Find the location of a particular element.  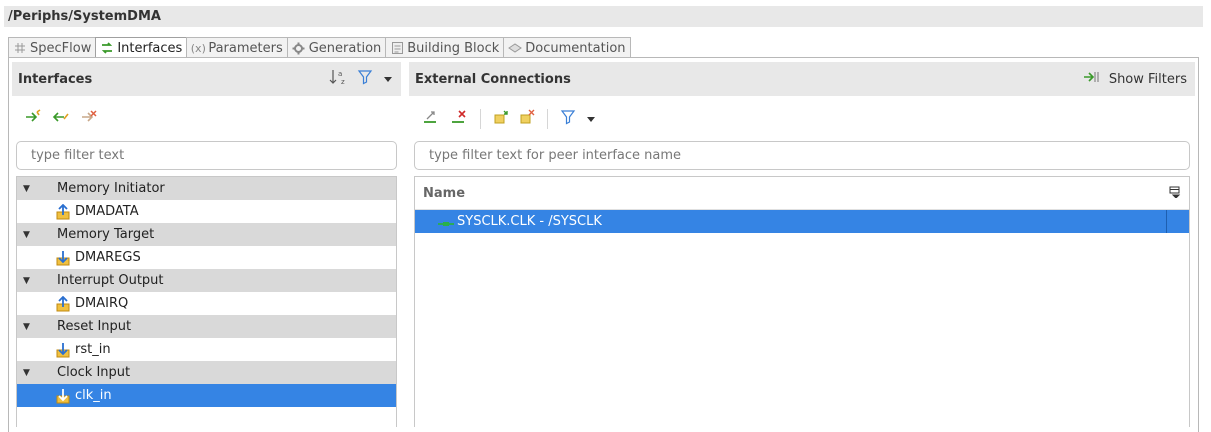

remove-connection-icon is located at coordinates (459, 119).